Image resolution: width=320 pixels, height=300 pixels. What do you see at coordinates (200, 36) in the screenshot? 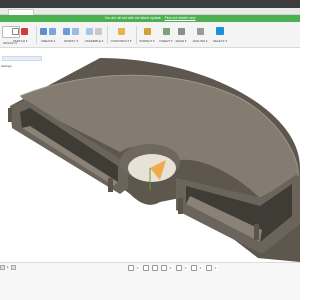
I see `add-ins-group: ADD-INS ▾` at bounding box center [200, 36].